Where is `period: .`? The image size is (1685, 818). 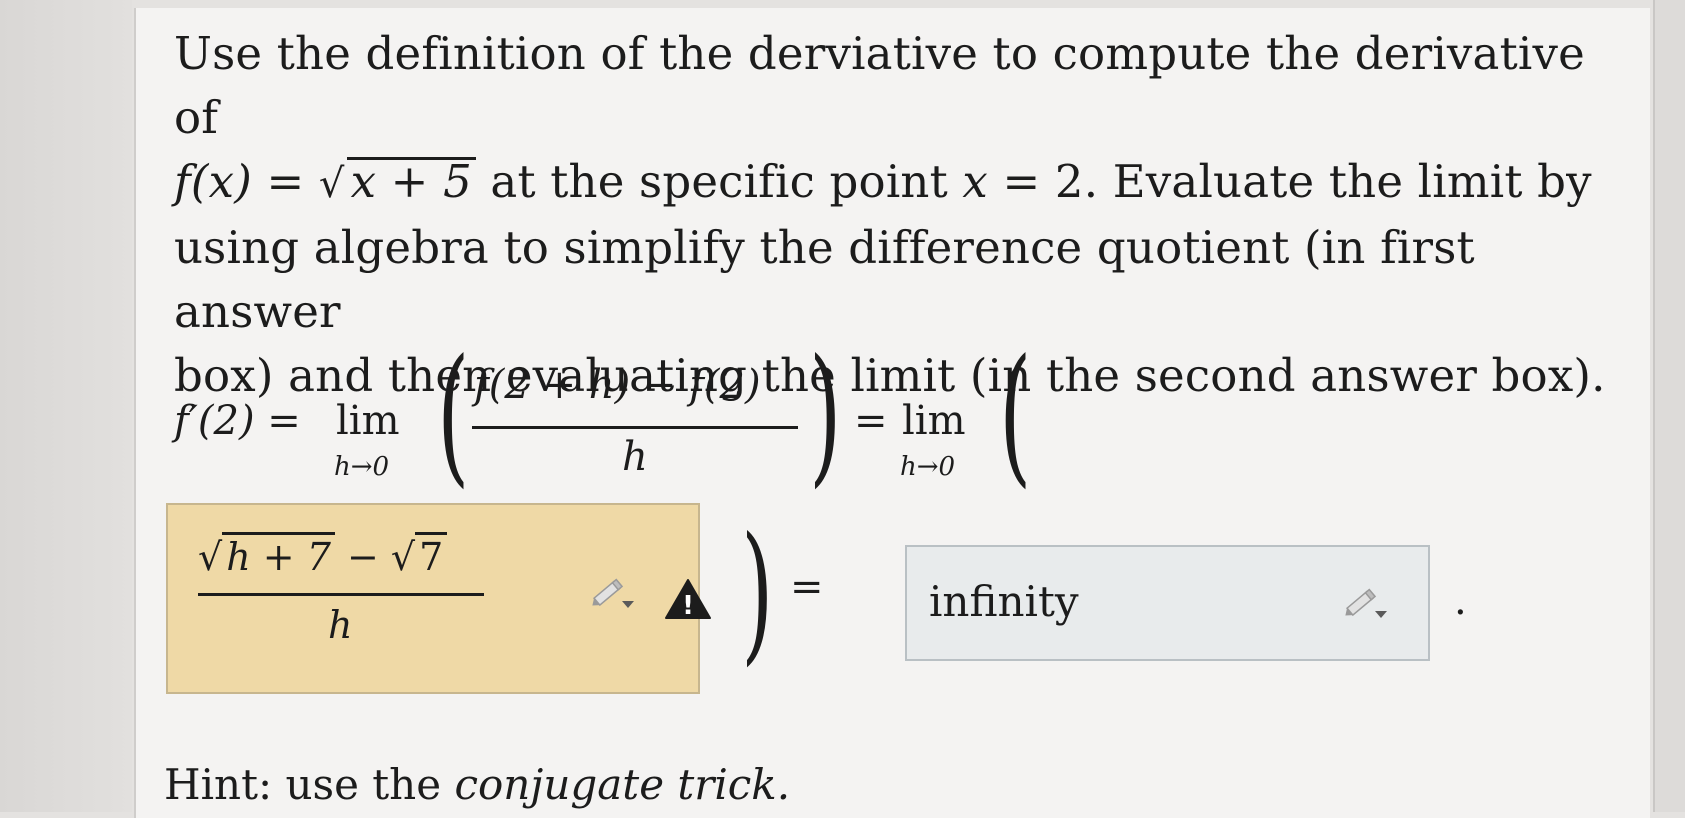 period: . is located at coordinates (1460, 601).